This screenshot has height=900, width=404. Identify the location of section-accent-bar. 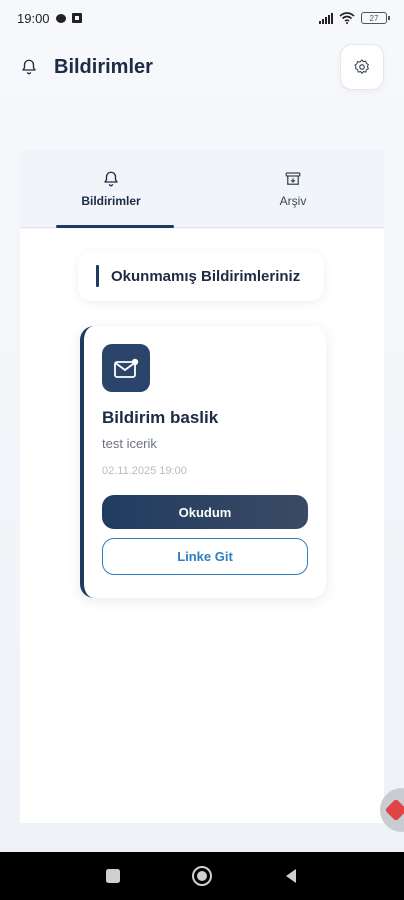
(97, 276).